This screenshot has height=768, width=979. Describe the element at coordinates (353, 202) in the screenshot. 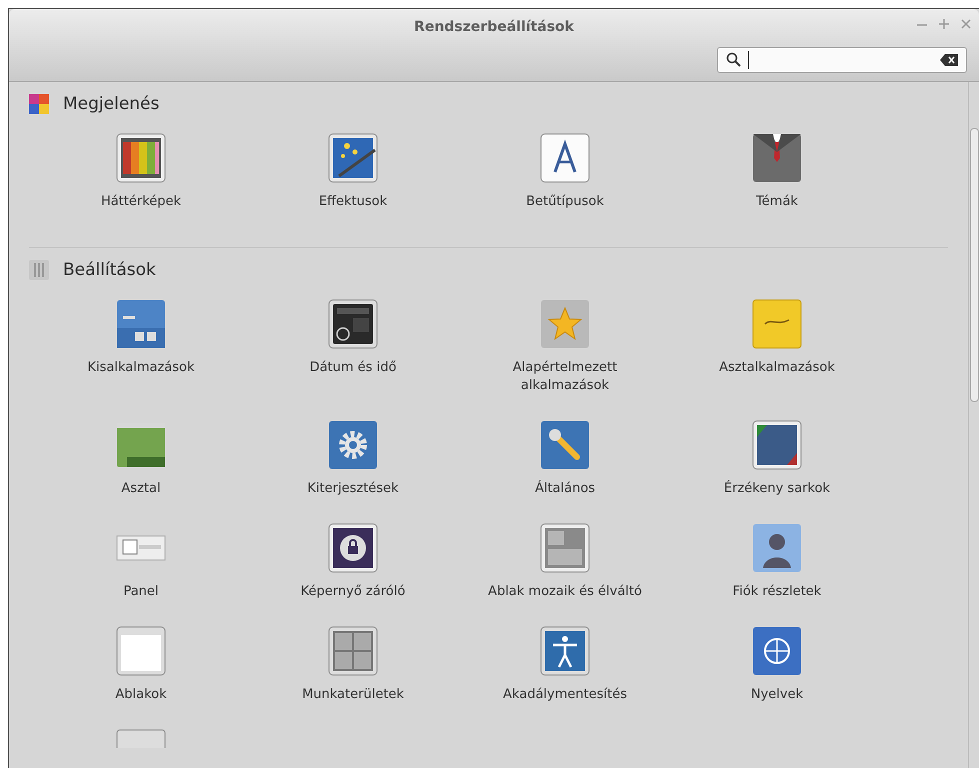

I see `setting-label: Effektusok` at that location.